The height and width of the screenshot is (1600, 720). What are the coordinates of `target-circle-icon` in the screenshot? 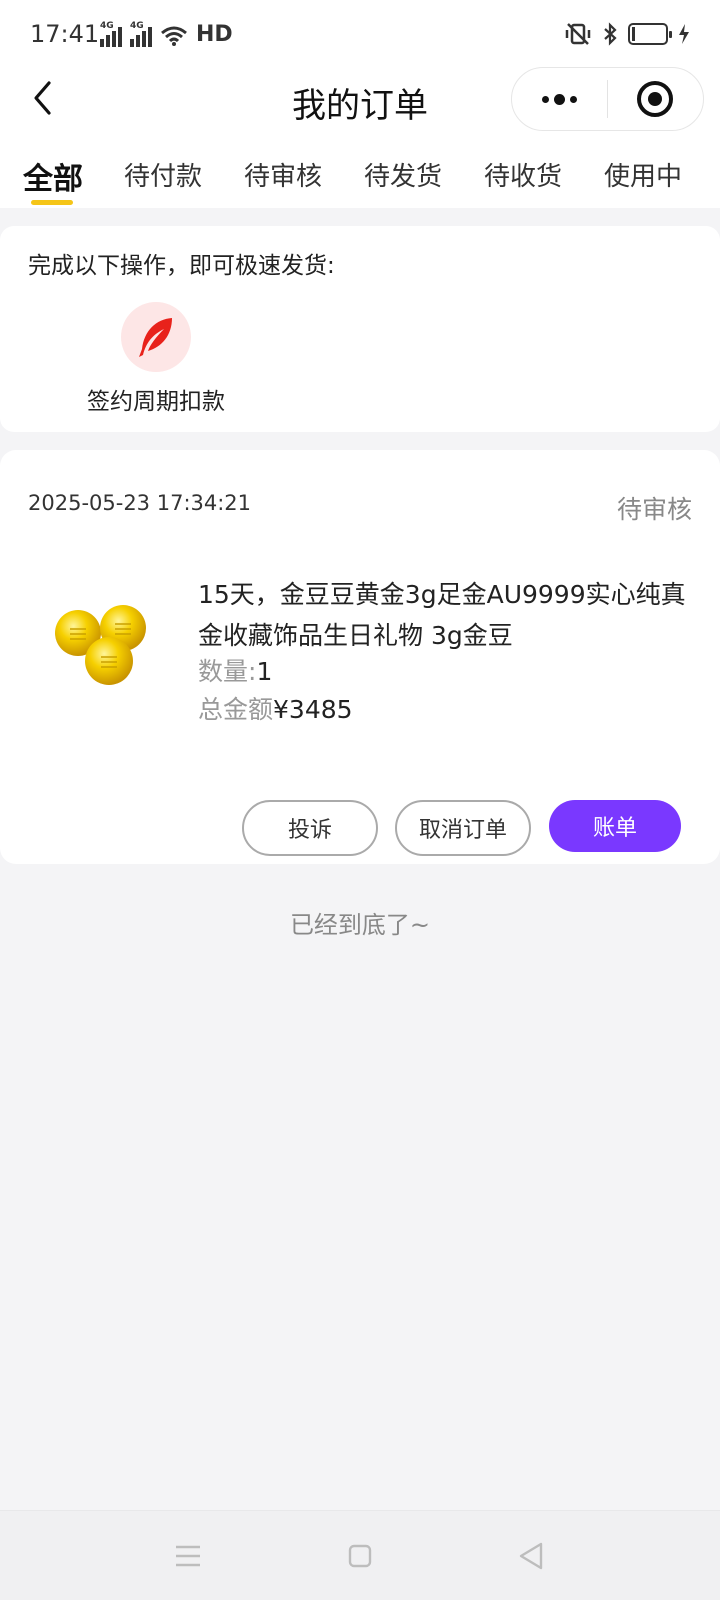 It's located at (655, 99).